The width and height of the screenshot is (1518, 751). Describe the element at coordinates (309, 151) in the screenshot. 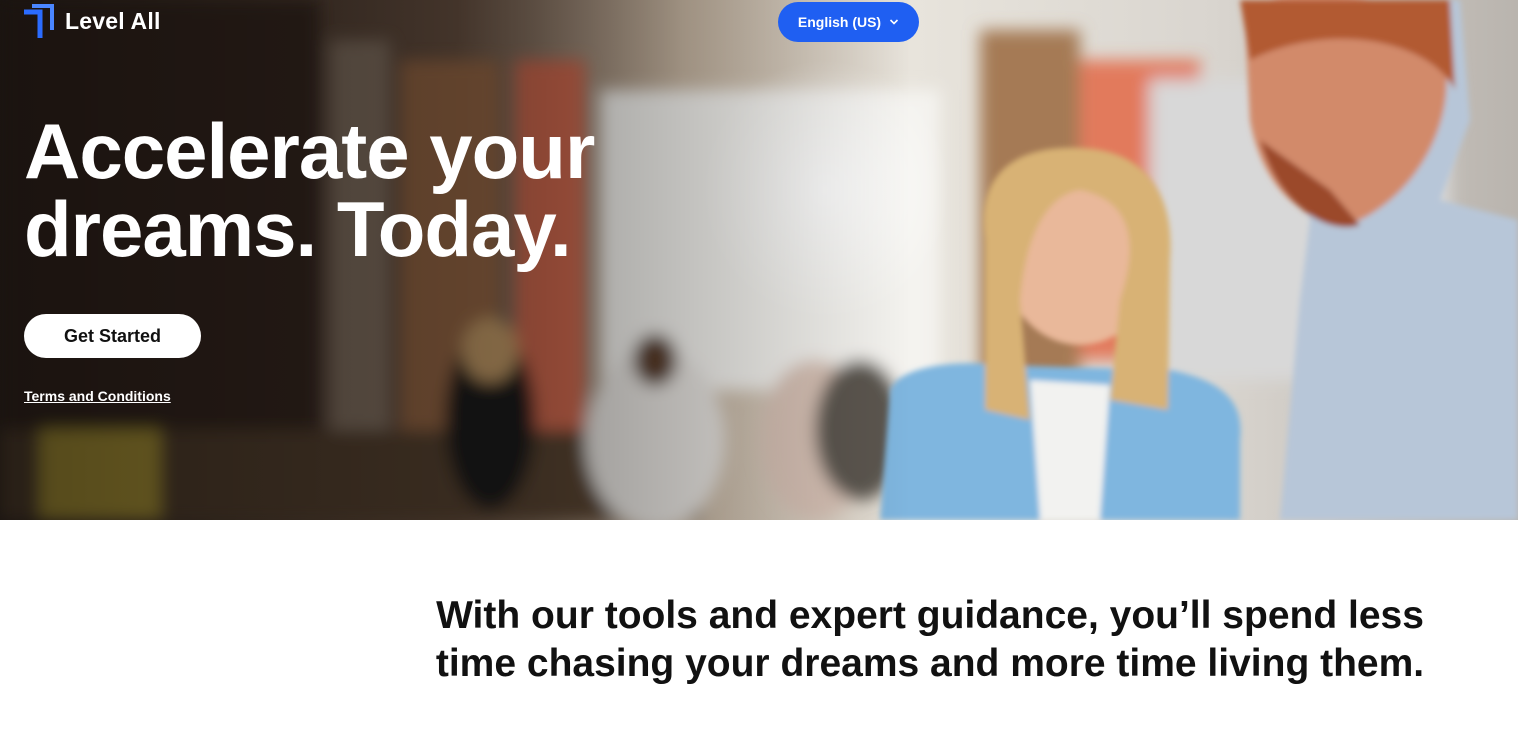

I see `hero-headline-line-1: Accelerate your` at that location.